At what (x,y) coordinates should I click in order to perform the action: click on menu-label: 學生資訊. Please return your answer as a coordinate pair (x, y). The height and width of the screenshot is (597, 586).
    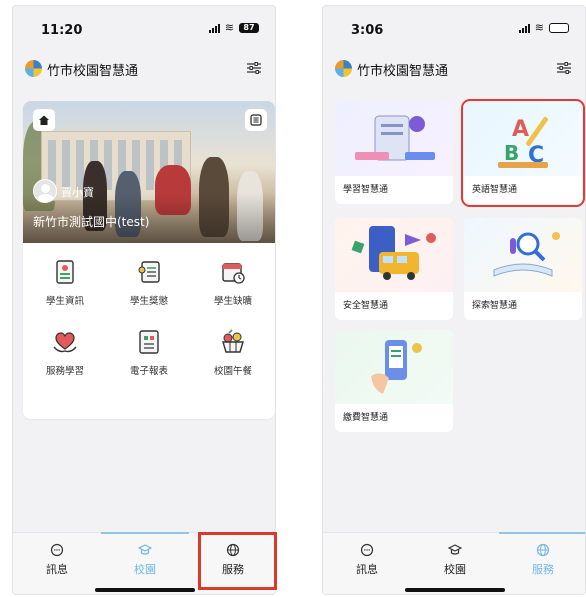
    Looking at the image, I should click on (64, 301).